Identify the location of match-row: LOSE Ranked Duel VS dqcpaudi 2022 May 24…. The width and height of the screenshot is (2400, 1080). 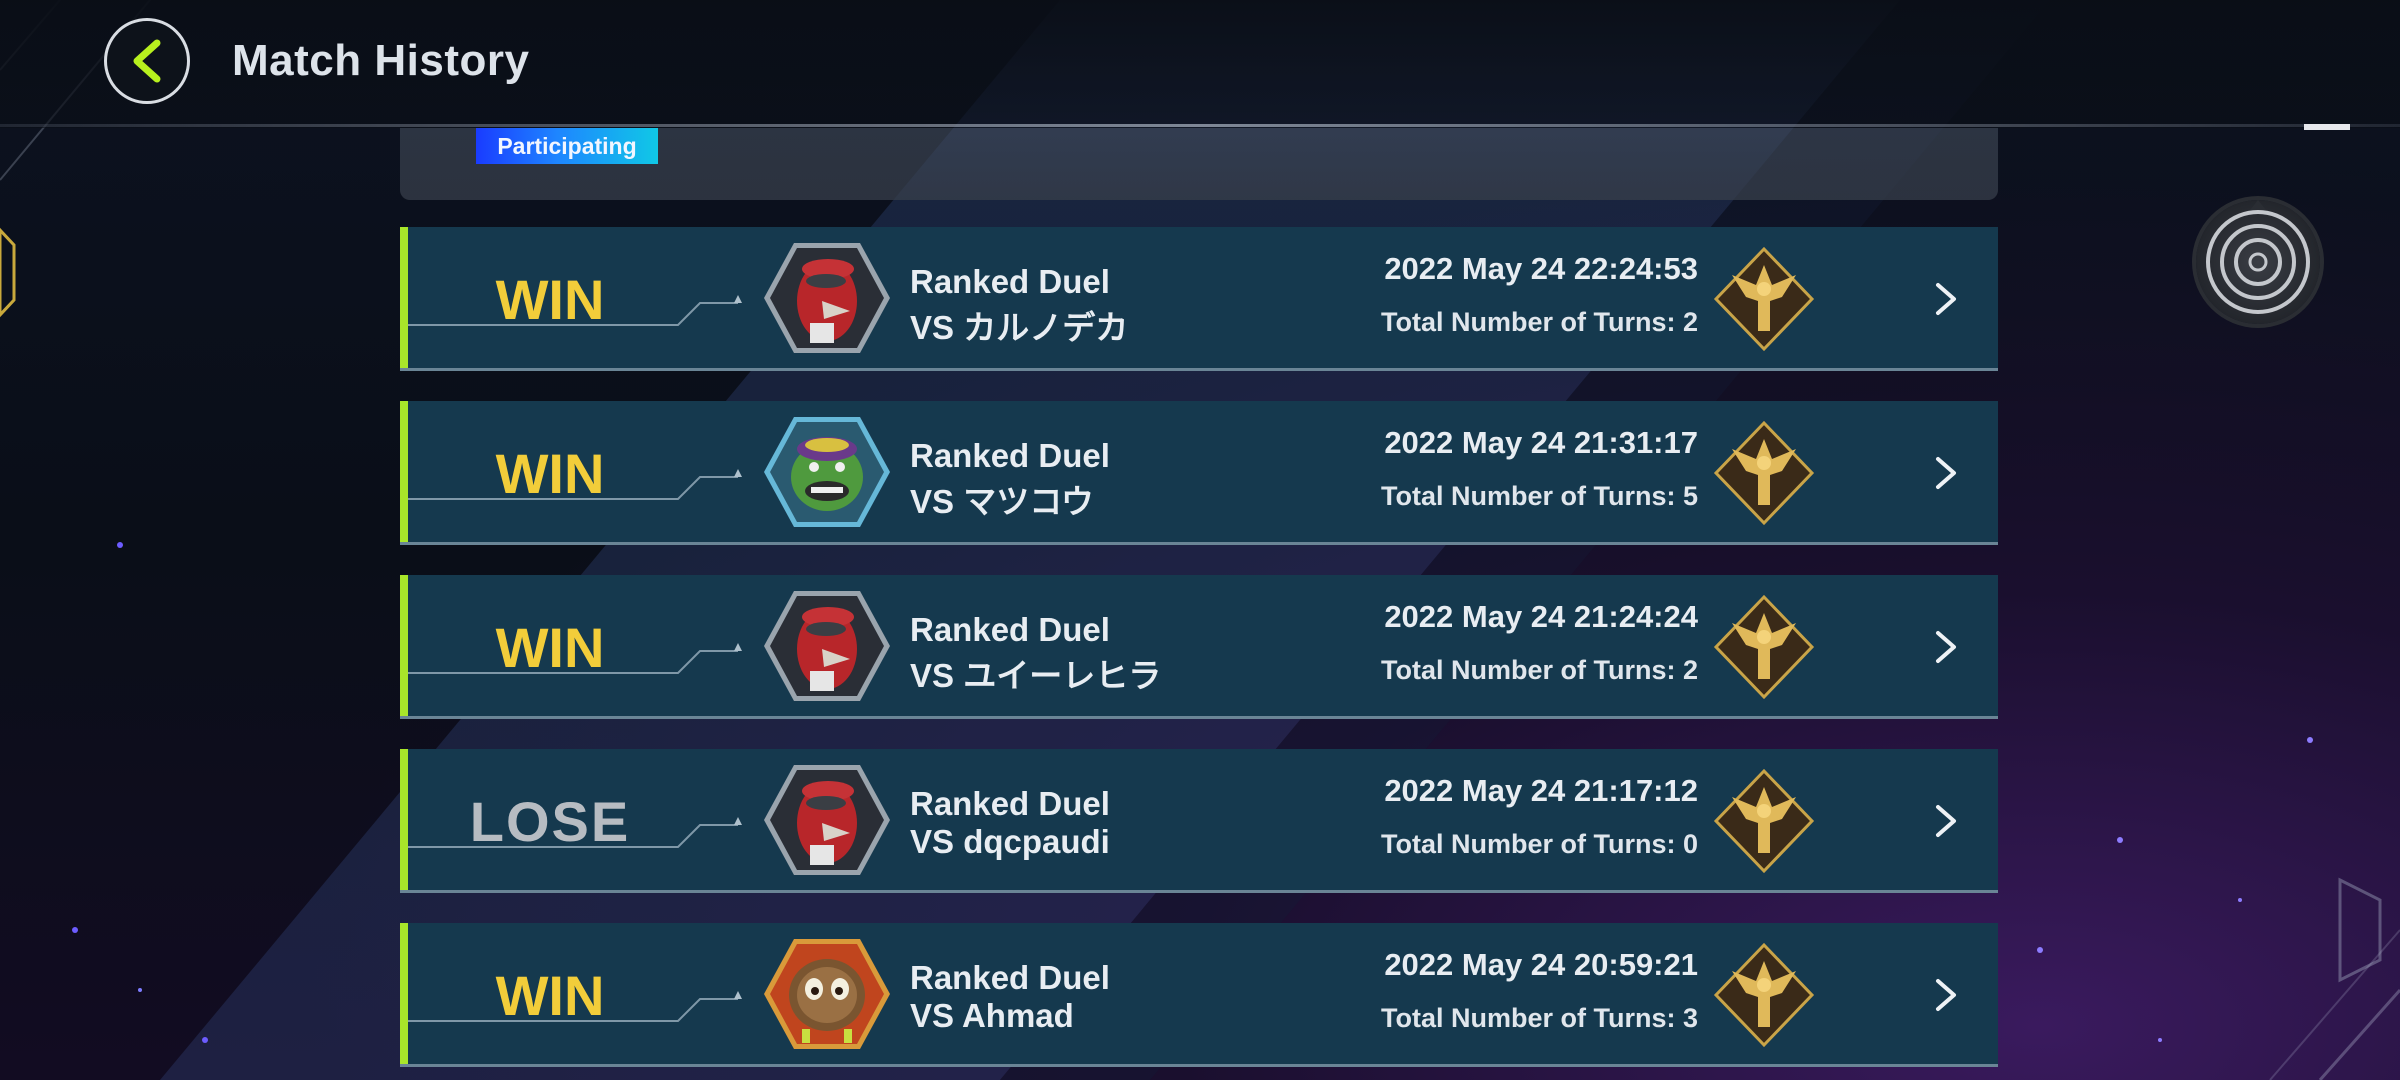
(1199, 821).